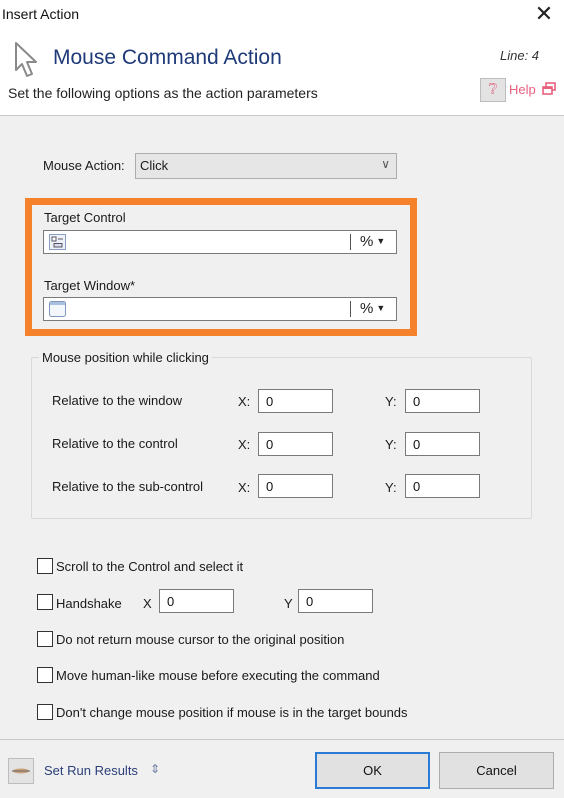  I want to click on handshake-checkbox, so click(45, 602).